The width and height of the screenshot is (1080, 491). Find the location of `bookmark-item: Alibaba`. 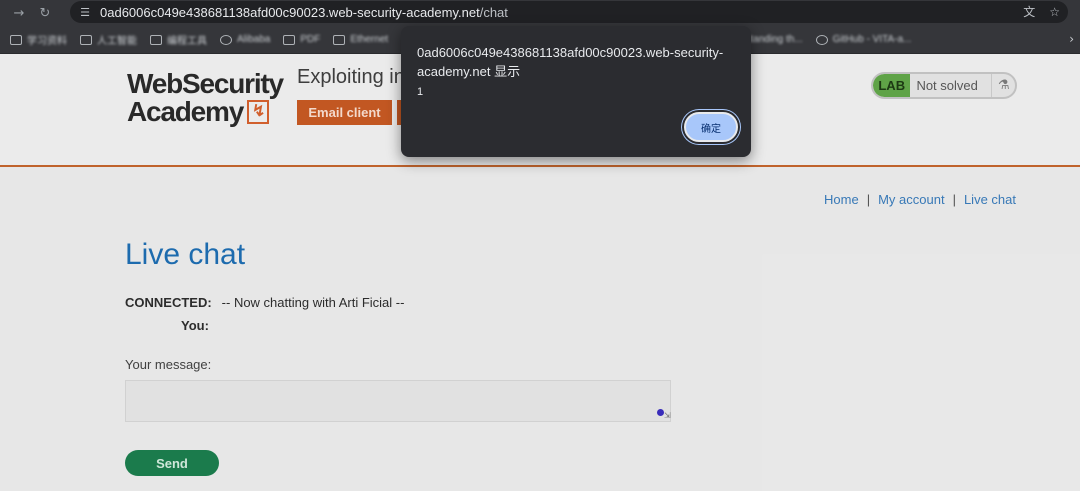

bookmark-item: Alibaba is located at coordinates (245, 39).